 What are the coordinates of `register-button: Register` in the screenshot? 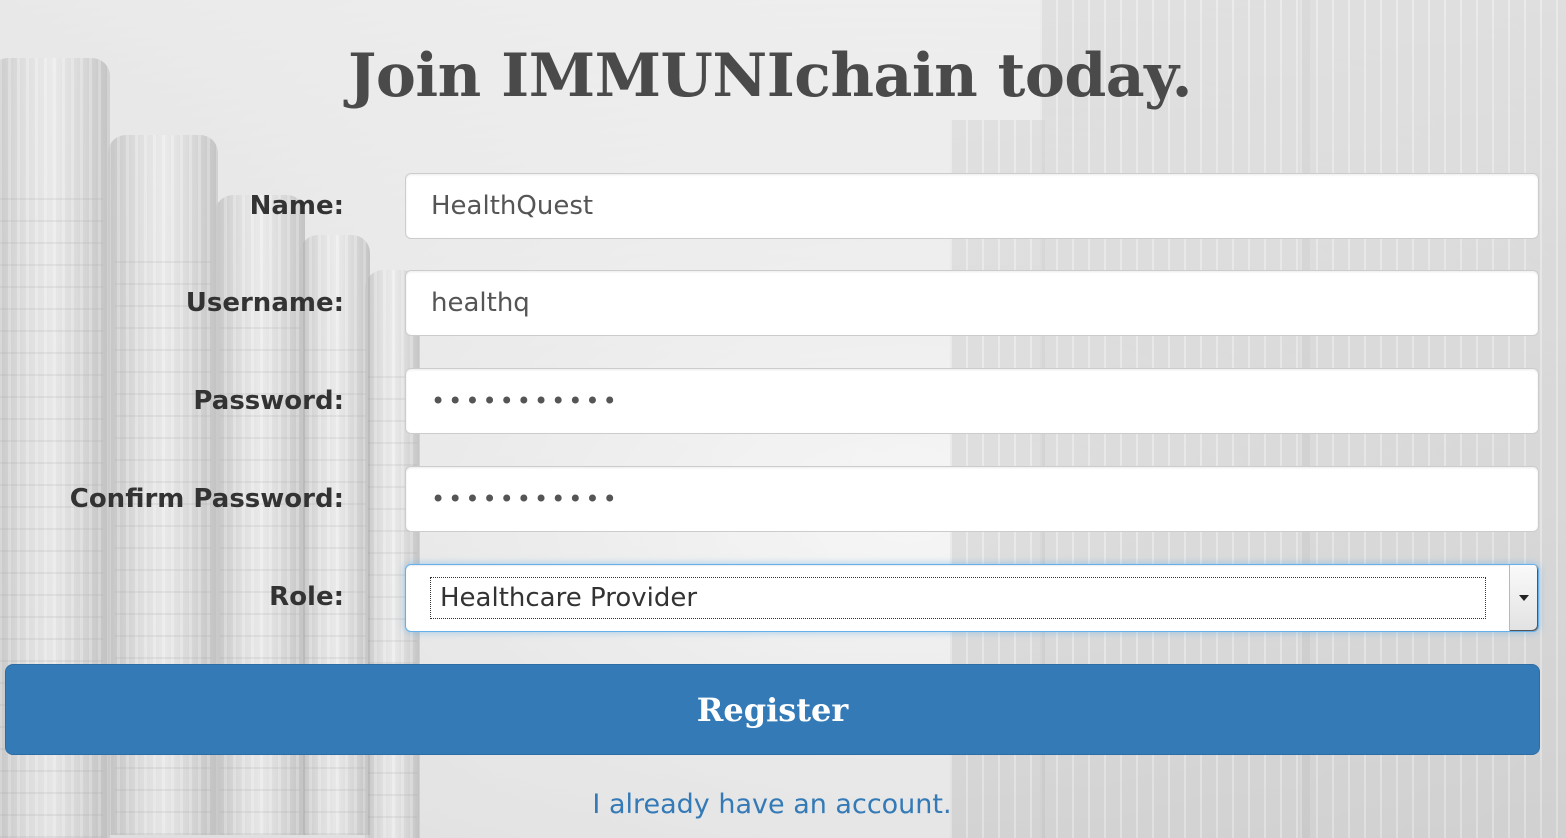 It's located at (772, 709).